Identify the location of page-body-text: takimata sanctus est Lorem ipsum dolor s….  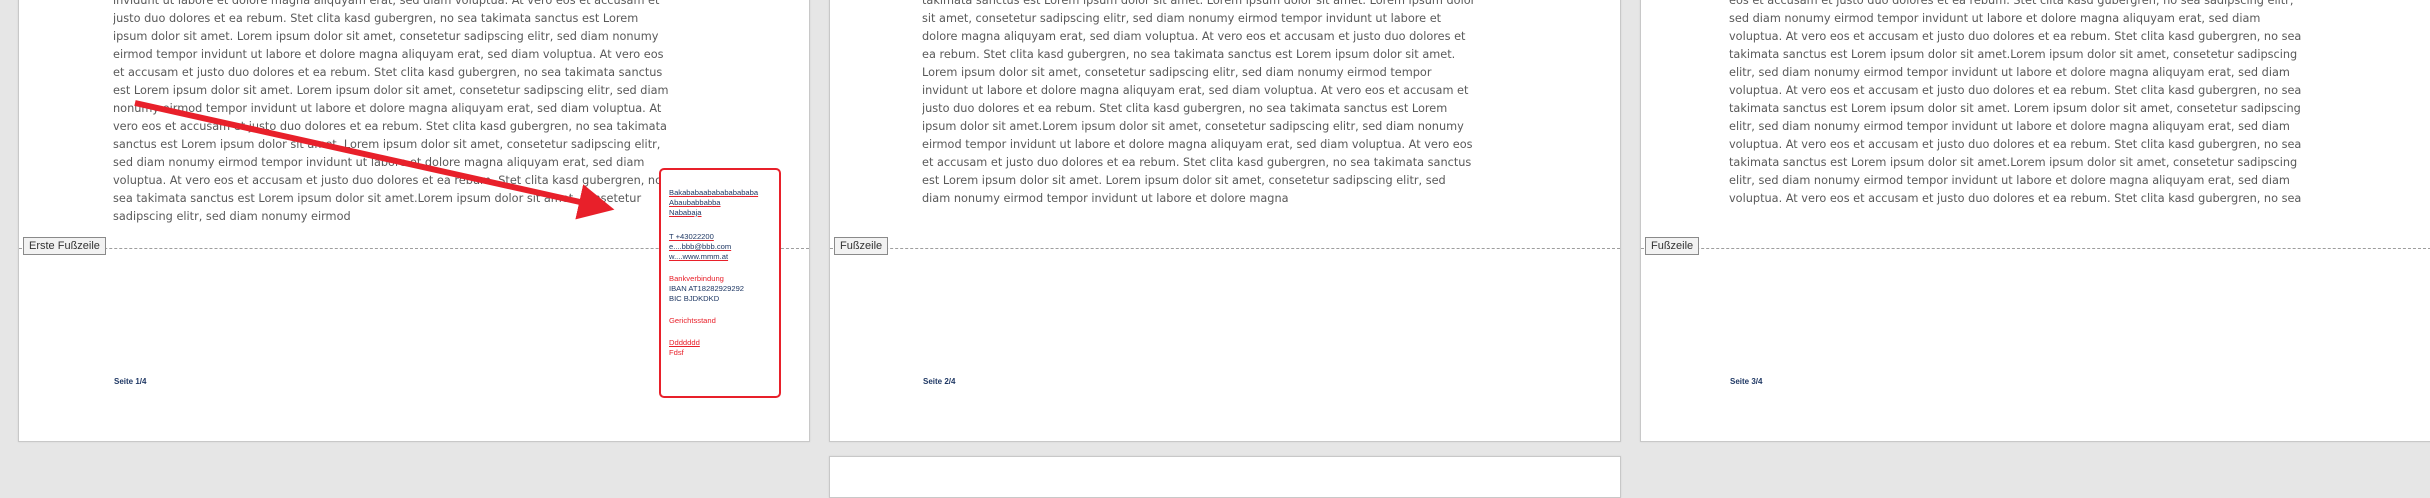
(1199, 119).